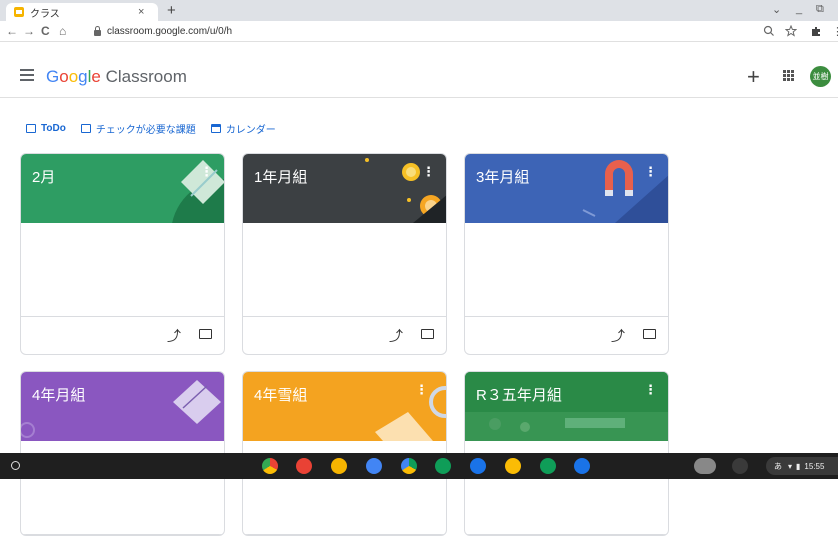  What do you see at coordinates (53, 128) in the screenshot?
I see `todo-label: ToDo` at bounding box center [53, 128].